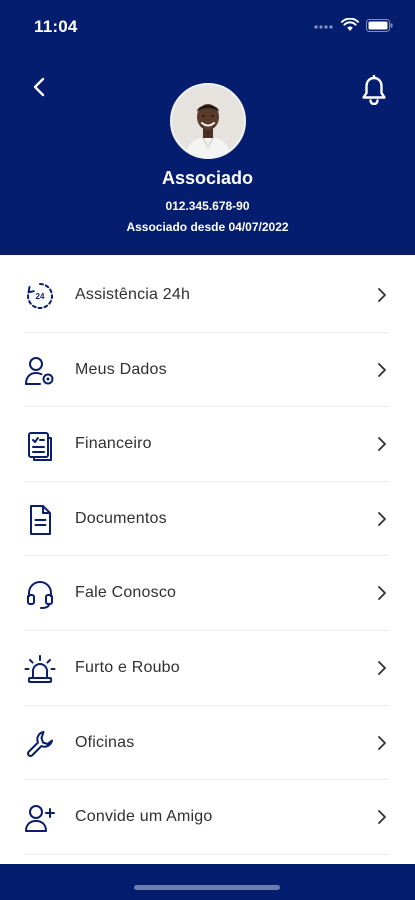 The image size is (415, 900). I want to click on chevron-left-icon, so click(39, 89).